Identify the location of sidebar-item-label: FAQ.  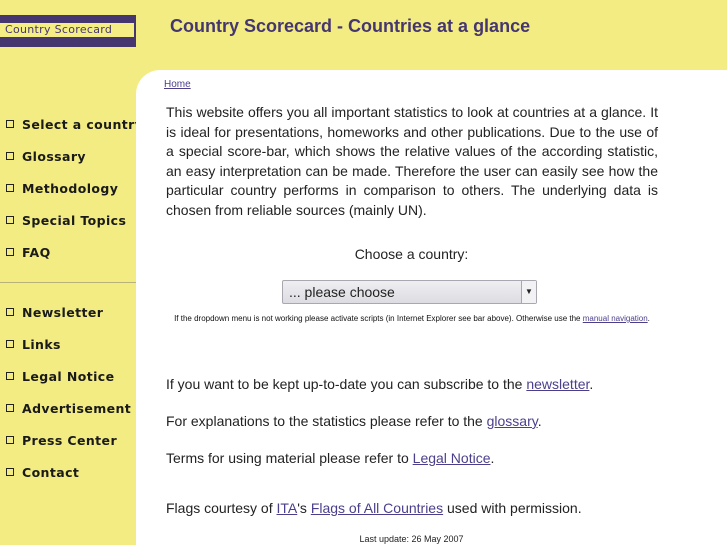
(36, 252).